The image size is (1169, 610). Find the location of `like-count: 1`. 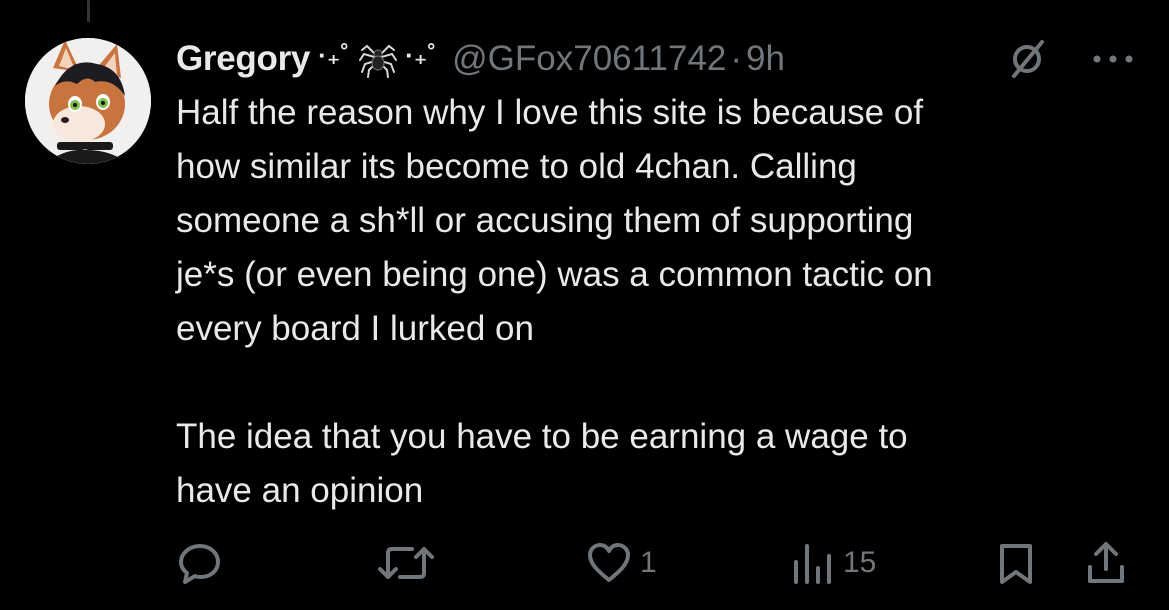

like-count: 1 is located at coordinates (648, 562).